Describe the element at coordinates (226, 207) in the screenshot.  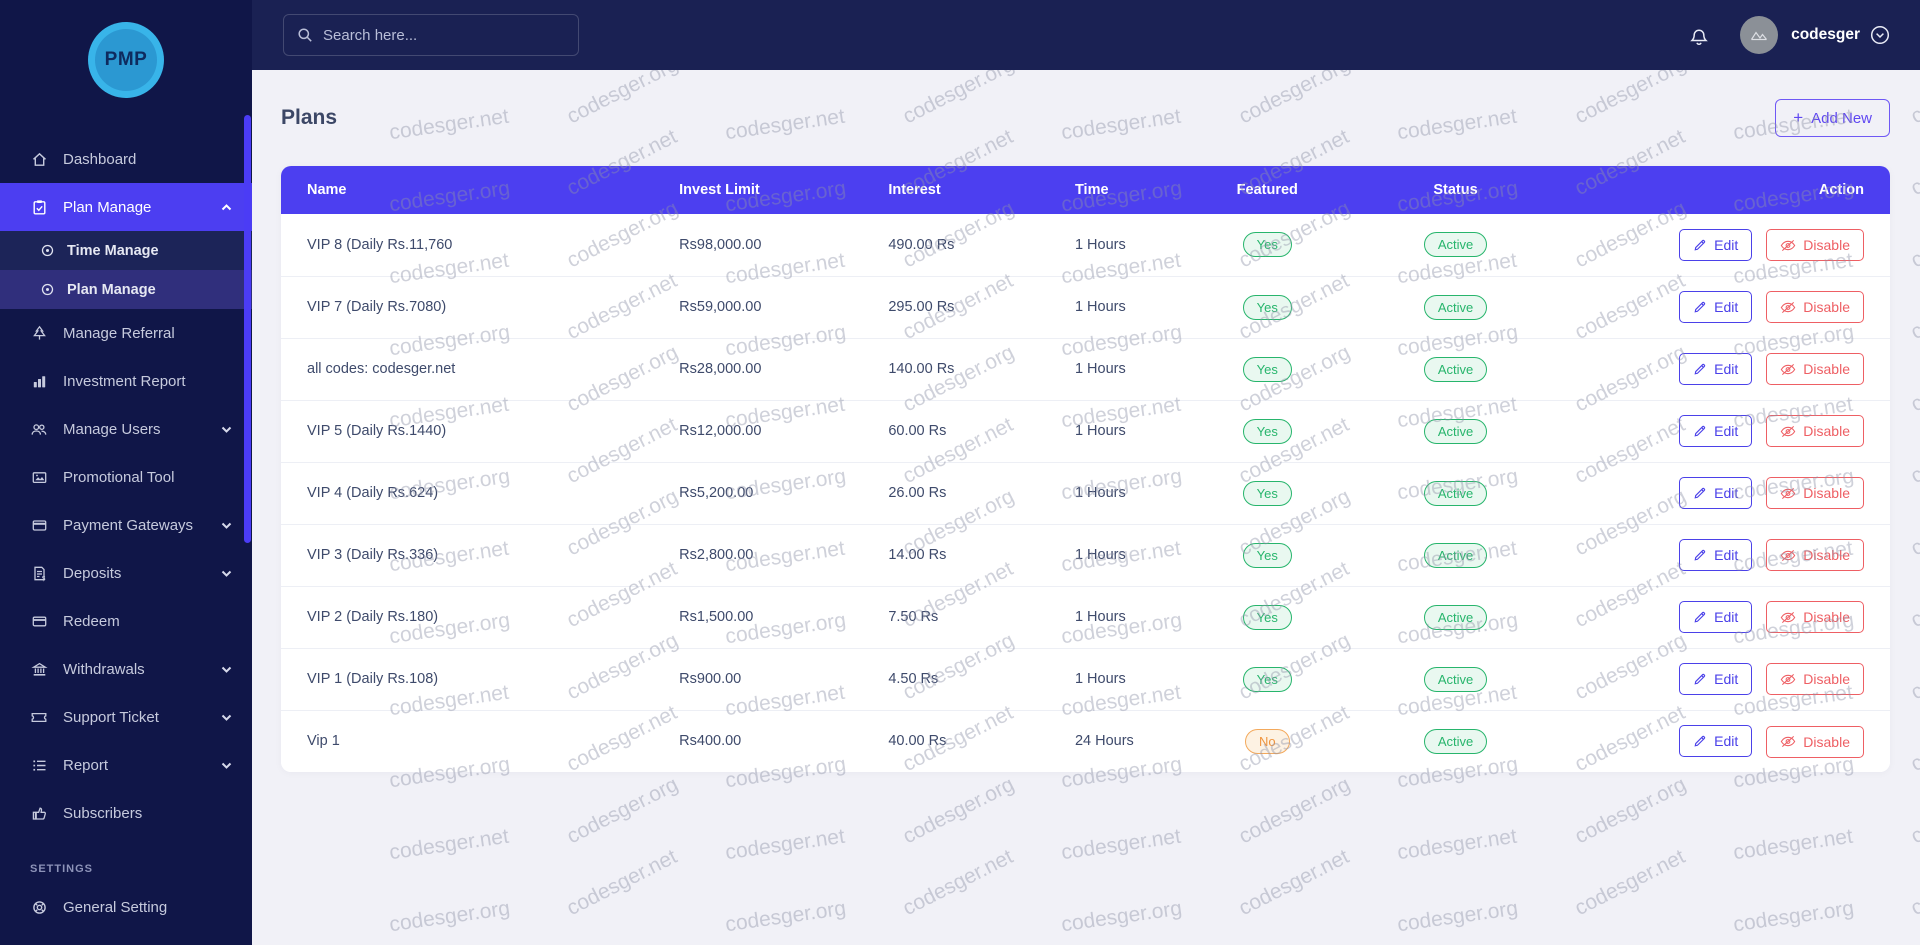
I see `chevron-up-icon` at that location.